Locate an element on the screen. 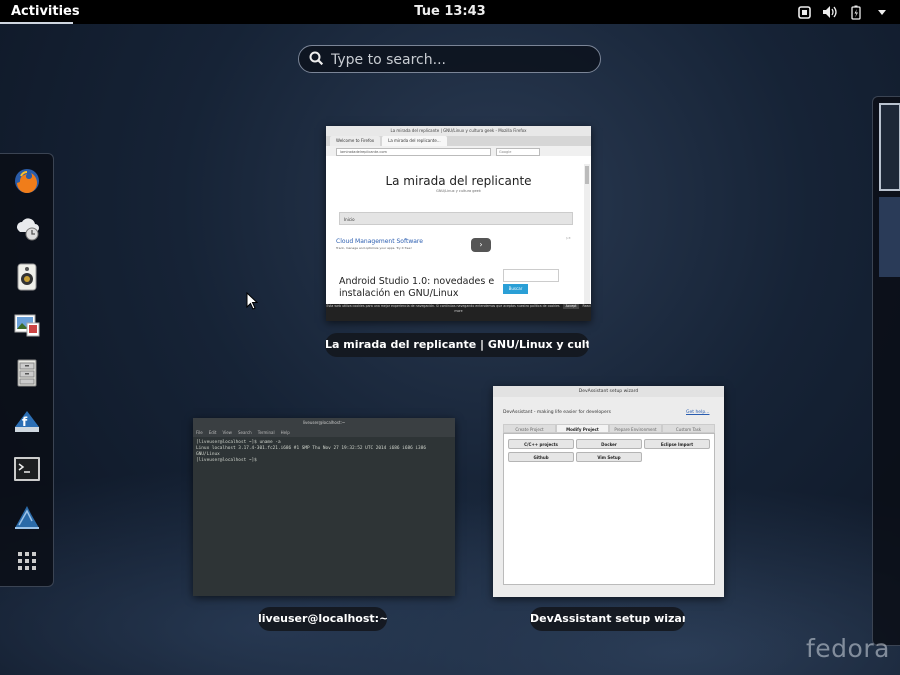 The image size is (900, 675). tab-prepare-environment: Prepare Environment is located at coordinates (635, 428).